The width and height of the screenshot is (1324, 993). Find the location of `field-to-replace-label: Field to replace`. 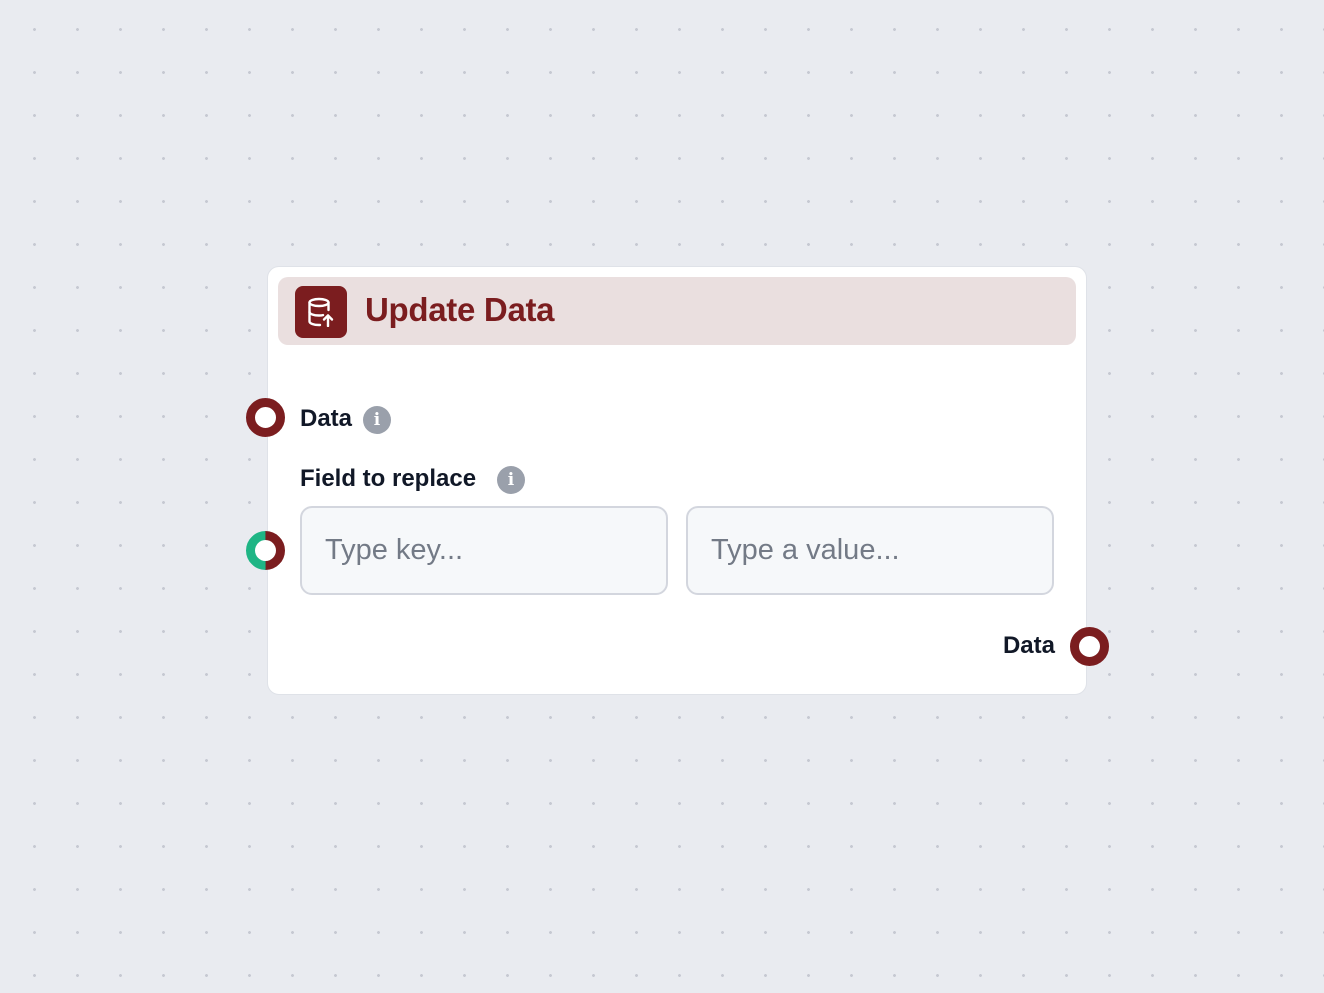

field-to-replace-label: Field to replace is located at coordinates (388, 478).